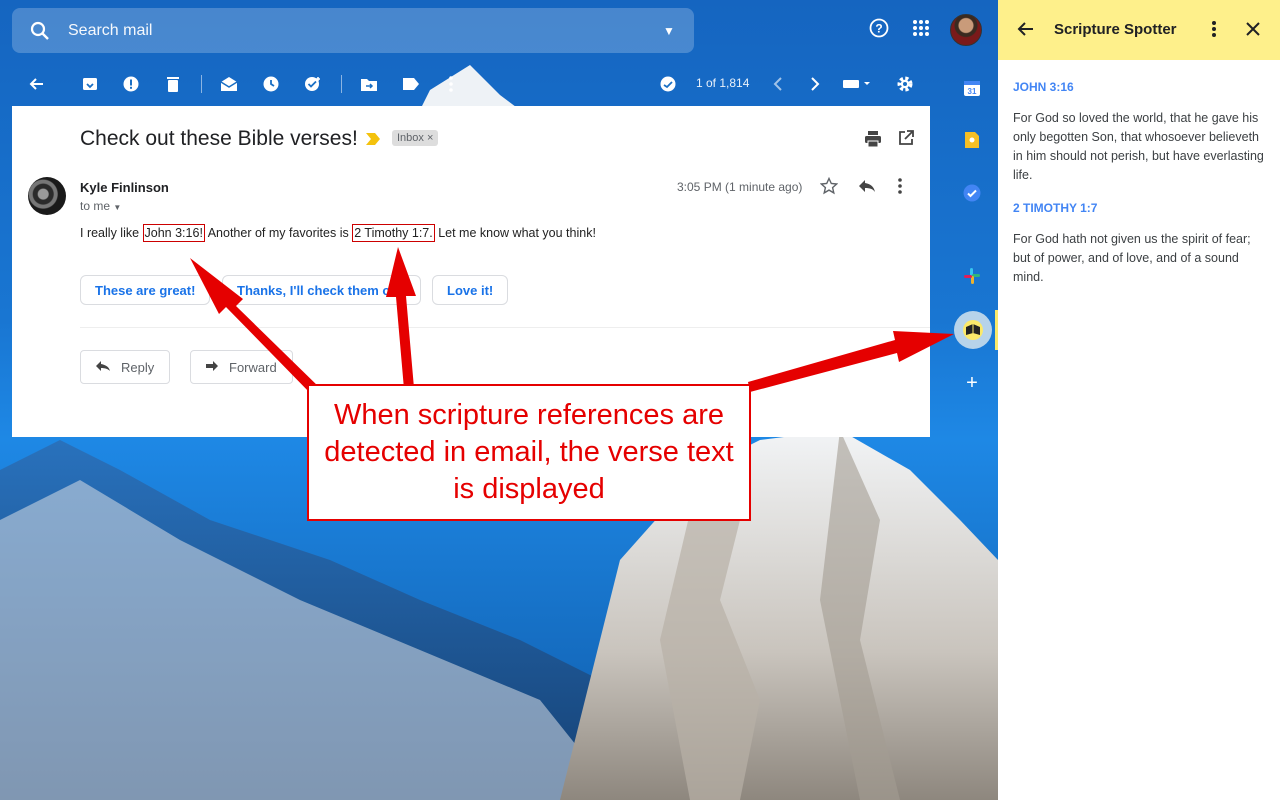 Image resolution: width=1280 pixels, height=800 pixels. I want to click on forward-arrow-icon, so click(212, 367).